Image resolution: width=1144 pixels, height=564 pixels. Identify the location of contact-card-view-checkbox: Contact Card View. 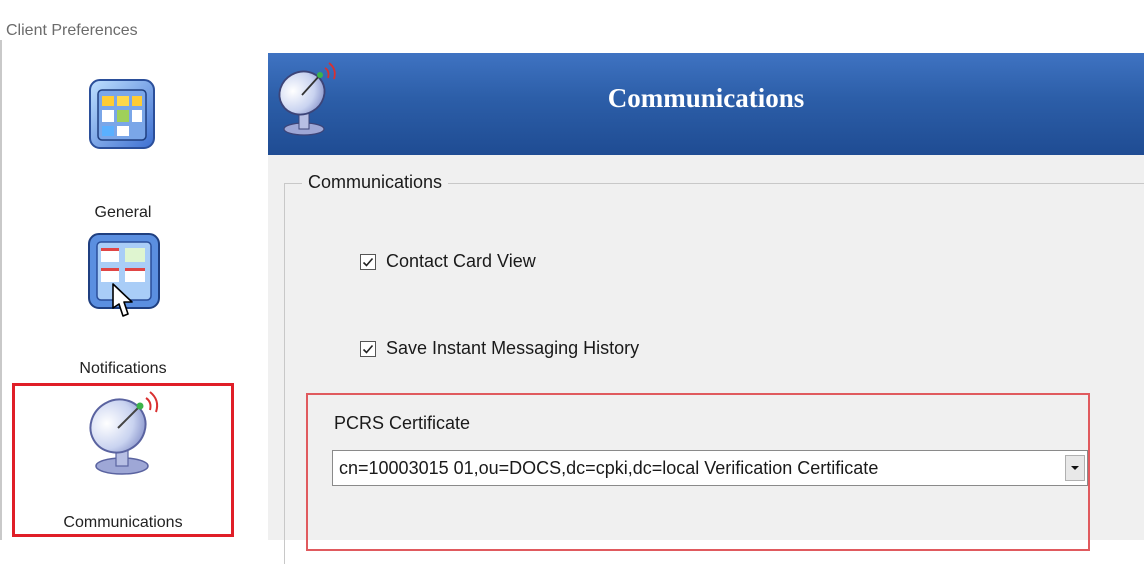
(448, 261).